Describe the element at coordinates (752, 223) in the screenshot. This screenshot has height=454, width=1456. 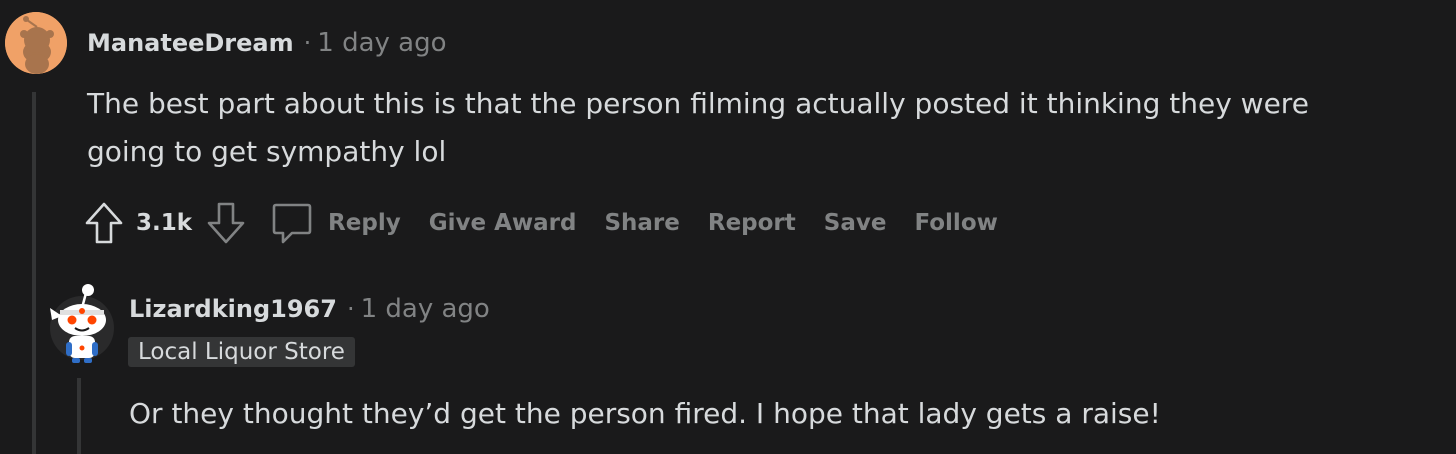
I see `report-button: Report` at that location.